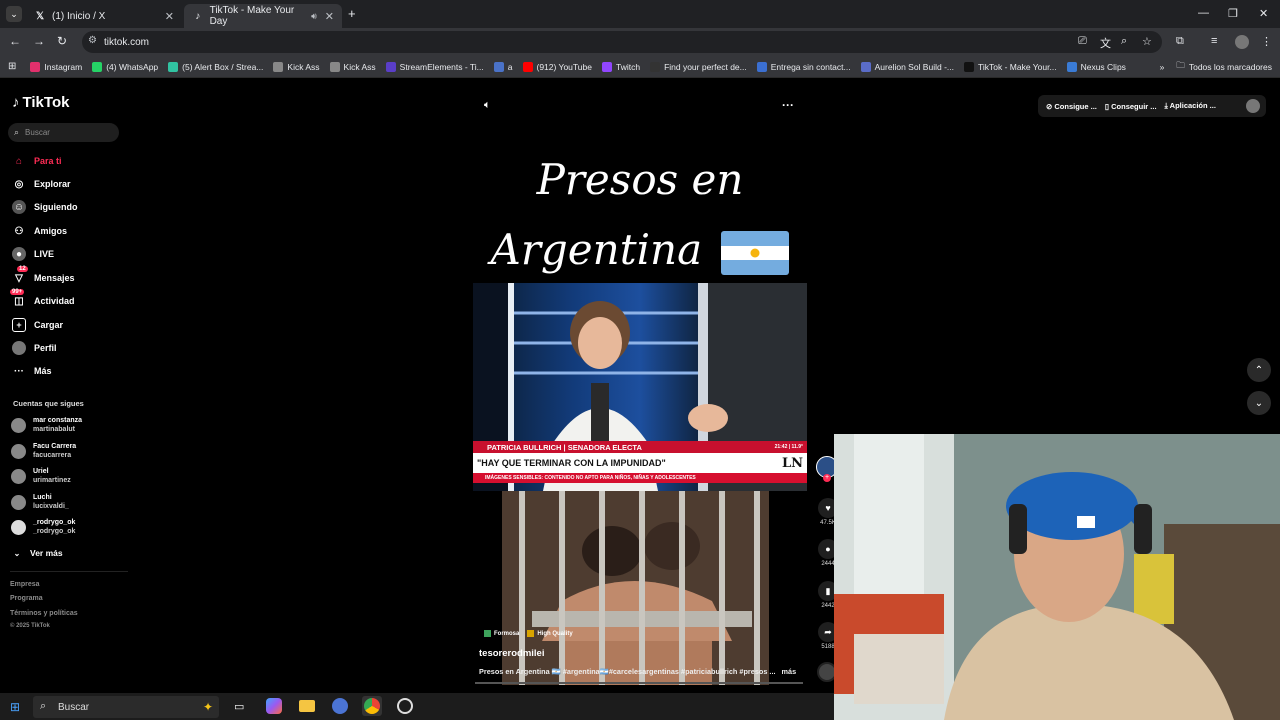 This screenshot has width=1280, height=720. Describe the element at coordinates (92, 40) in the screenshot. I see `site-info-icon: ⚙` at that location.